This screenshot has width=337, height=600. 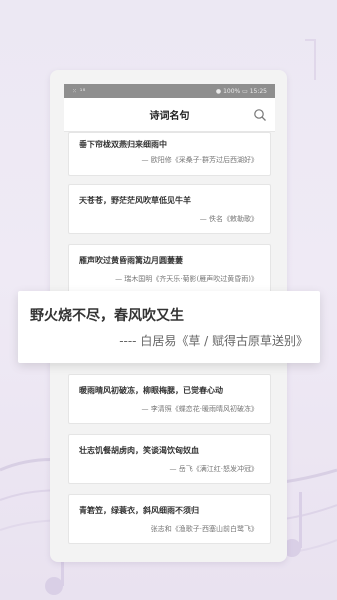 What do you see at coordinates (131, 260) in the screenshot?
I see `quote-text: 雁声吹过黄昏雨篱边月圆萋萋` at bounding box center [131, 260].